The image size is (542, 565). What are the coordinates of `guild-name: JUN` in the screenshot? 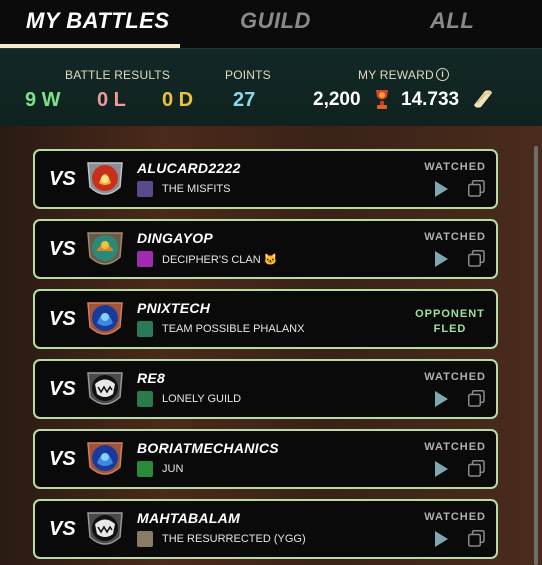 It's located at (172, 469).